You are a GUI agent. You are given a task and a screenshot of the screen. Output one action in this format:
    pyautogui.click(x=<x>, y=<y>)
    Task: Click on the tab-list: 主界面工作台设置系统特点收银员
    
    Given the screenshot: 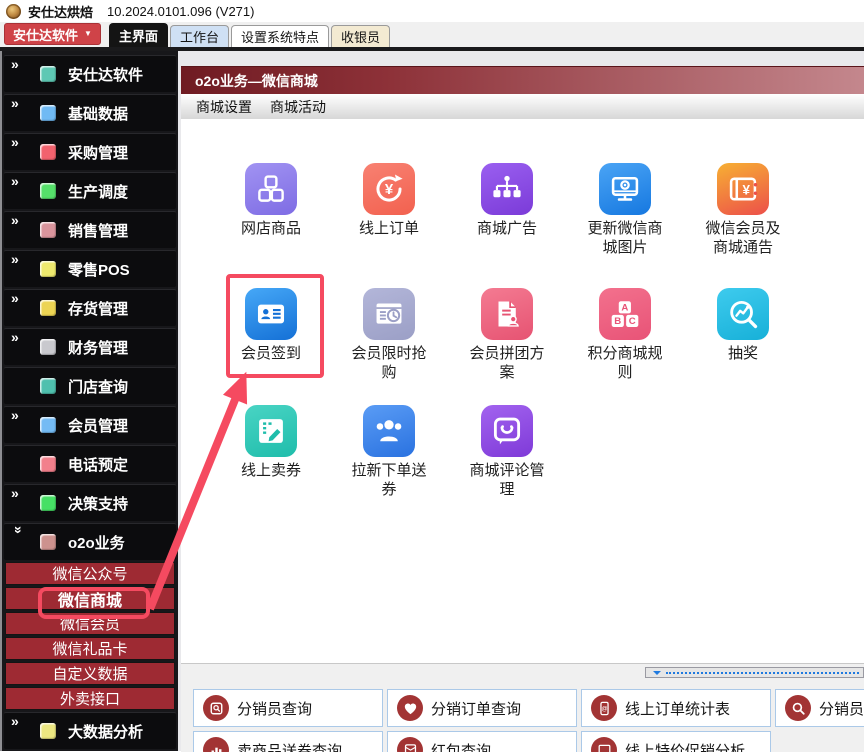 What is the action you would take?
    pyautogui.click(x=249, y=35)
    